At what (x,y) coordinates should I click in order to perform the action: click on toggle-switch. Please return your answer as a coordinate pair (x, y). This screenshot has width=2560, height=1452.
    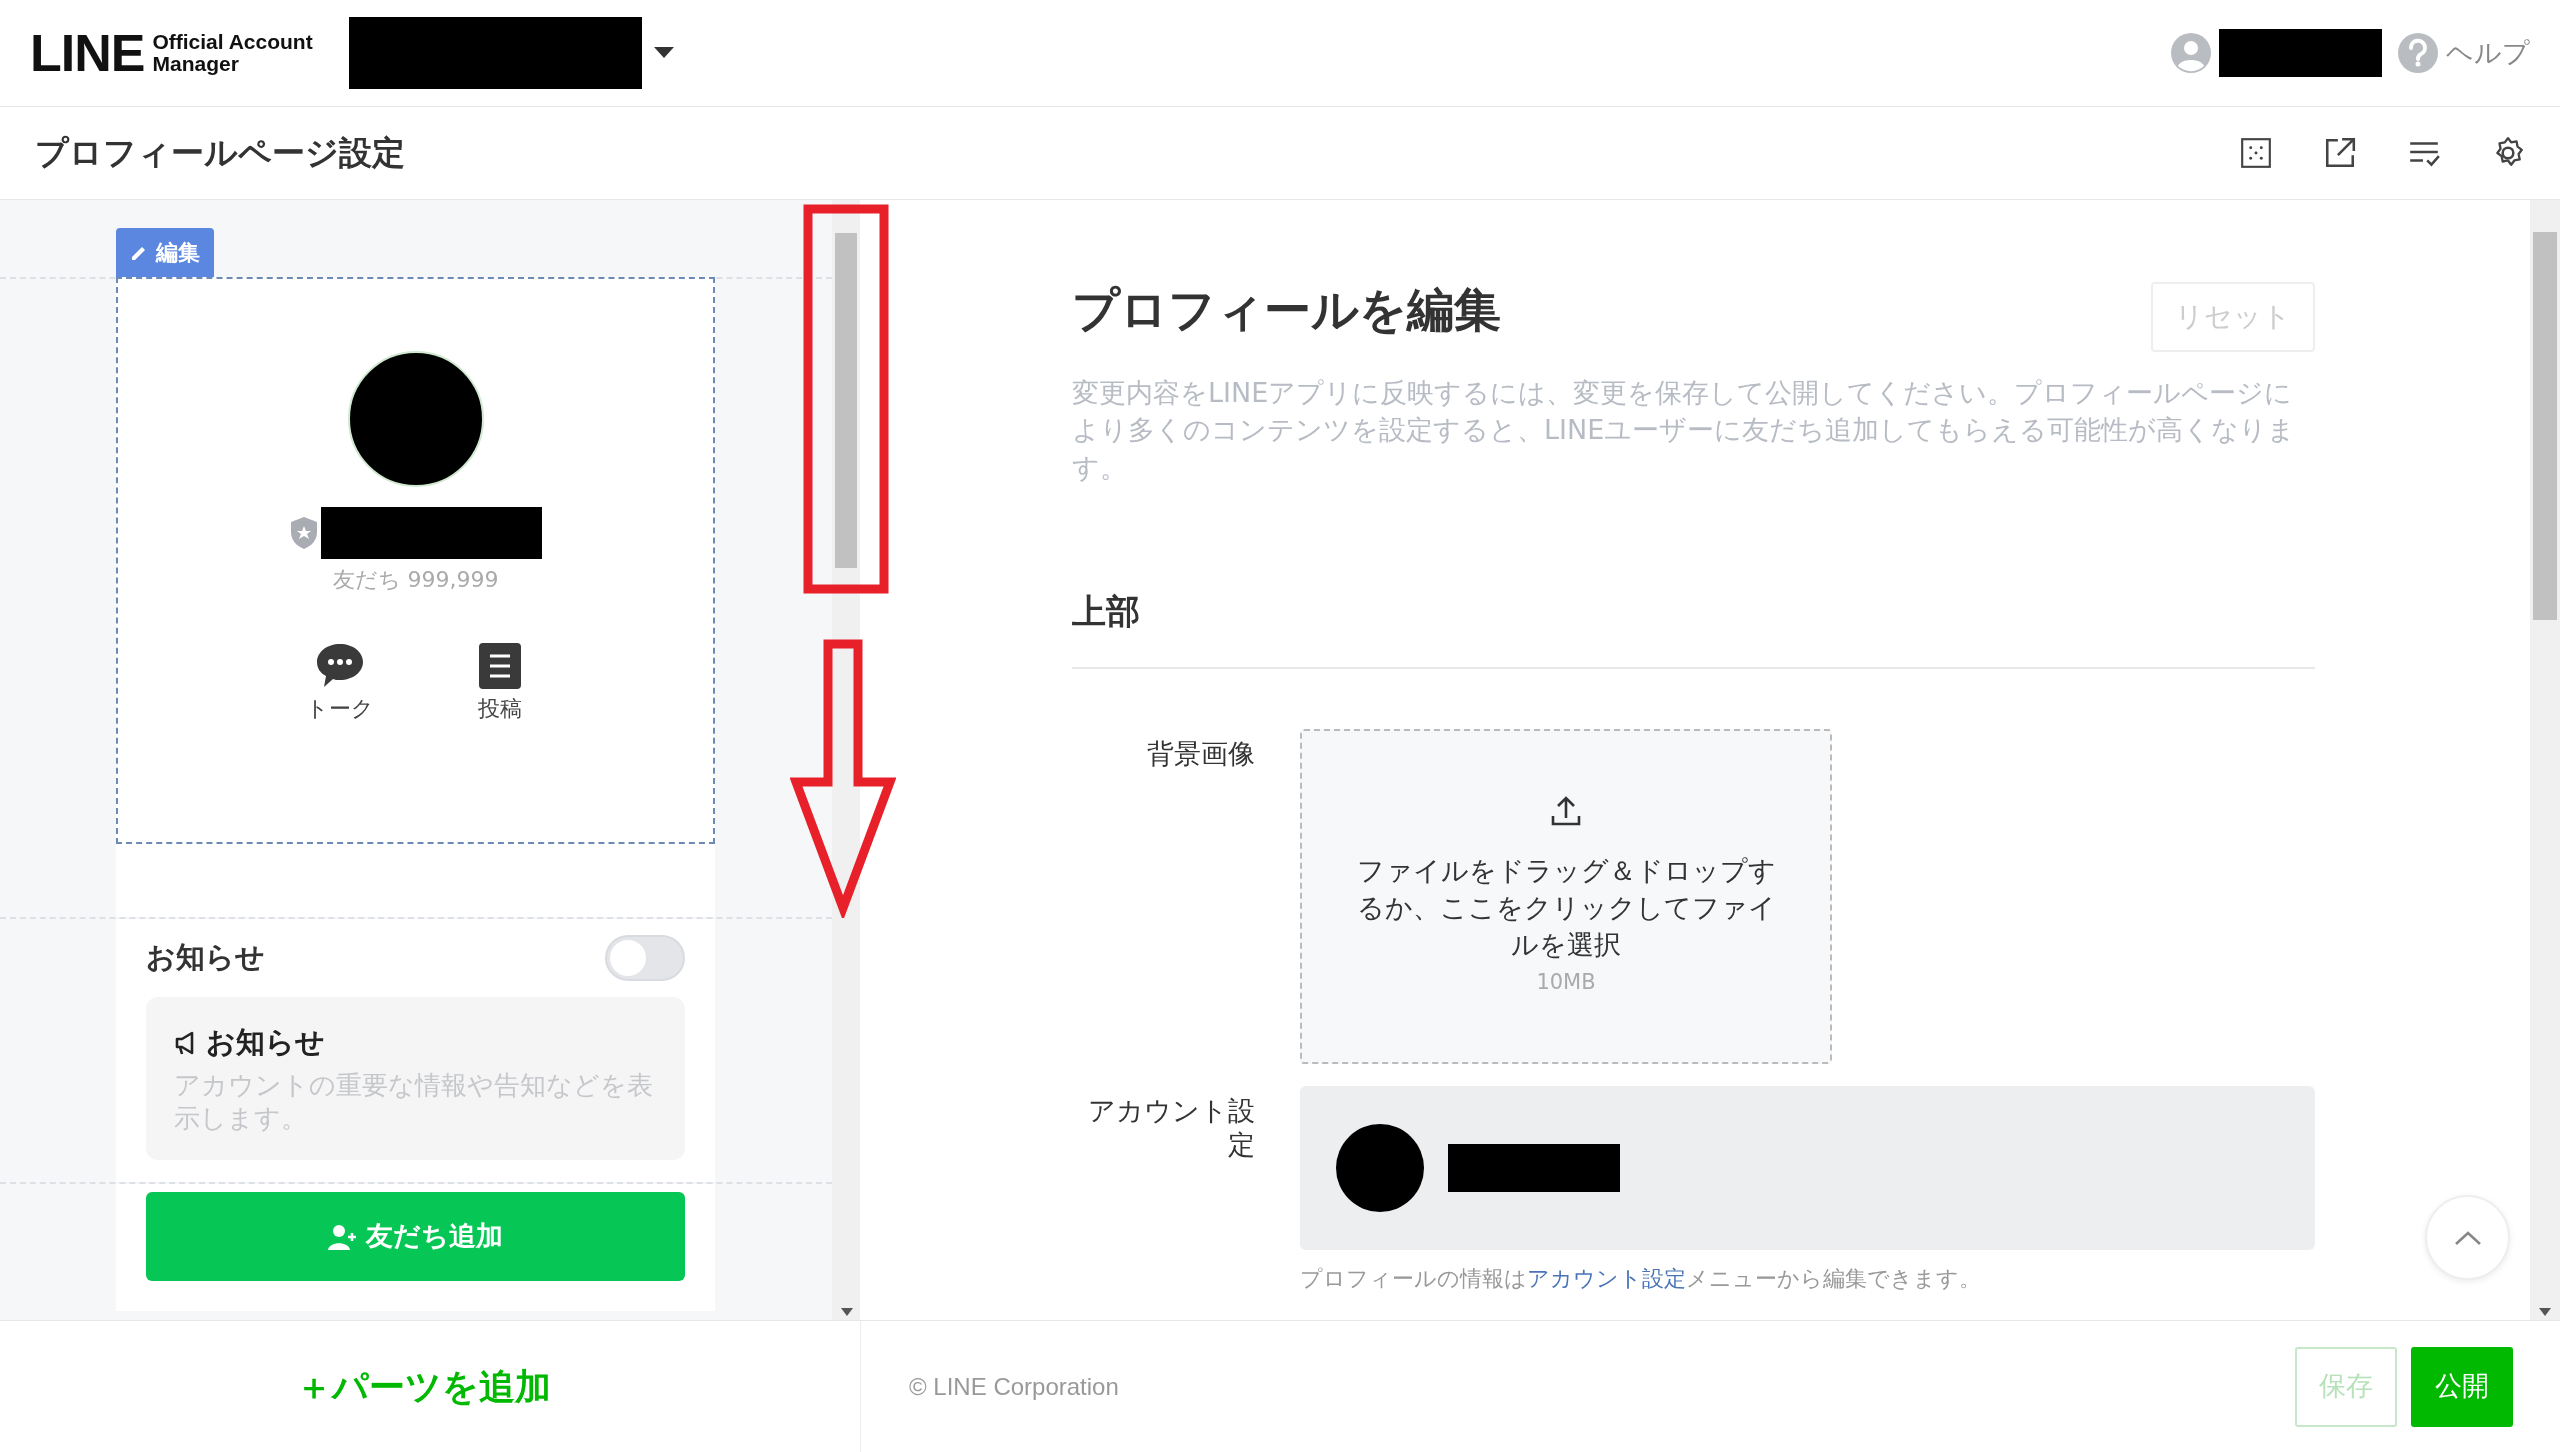
    Looking at the image, I should click on (645, 958).